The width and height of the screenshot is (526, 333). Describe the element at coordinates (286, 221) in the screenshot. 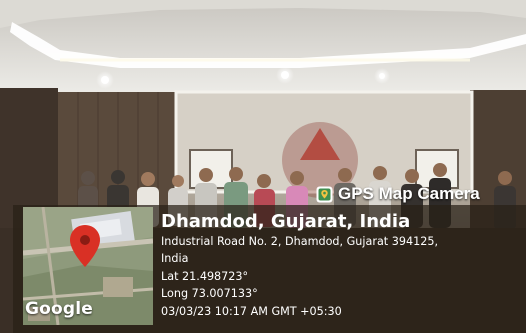

I see `place-name: Dhamdod, Gujarat, India` at that location.